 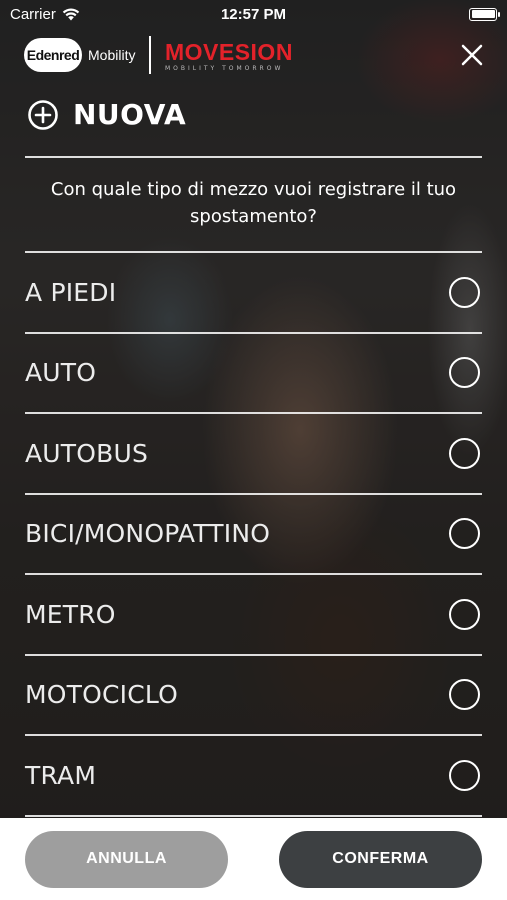 I want to click on option-tram: TRAM, so click(x=253, y=776).